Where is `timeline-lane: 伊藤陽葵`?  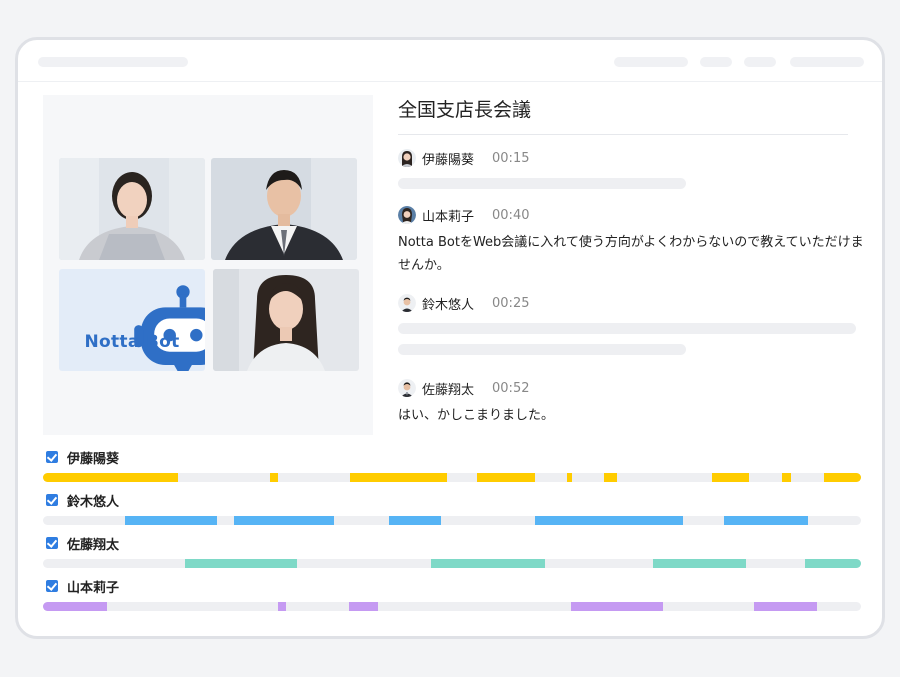
timeline-lane: 伊藤陽葵 is located at coordinates (452, 470).